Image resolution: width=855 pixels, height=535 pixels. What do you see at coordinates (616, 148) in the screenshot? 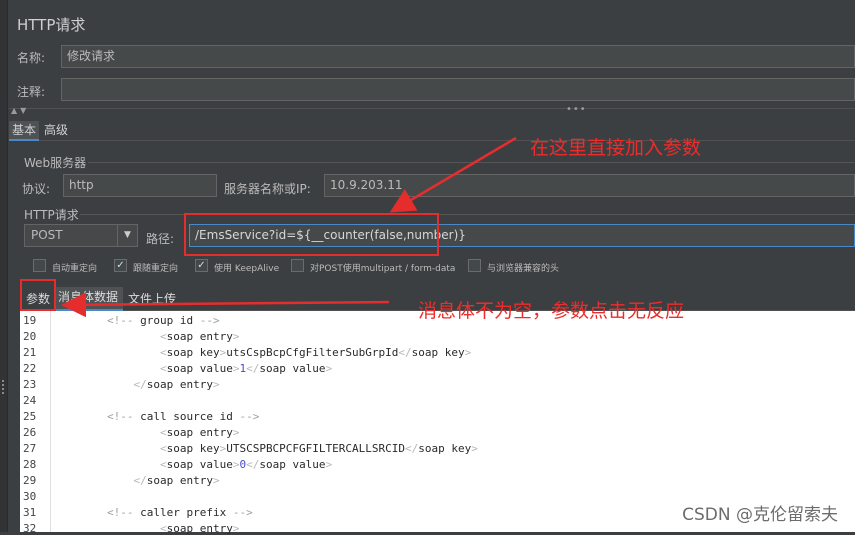
I see `annotation-text-top: 在这里直接加入参数` at bounding box center [616, 148].